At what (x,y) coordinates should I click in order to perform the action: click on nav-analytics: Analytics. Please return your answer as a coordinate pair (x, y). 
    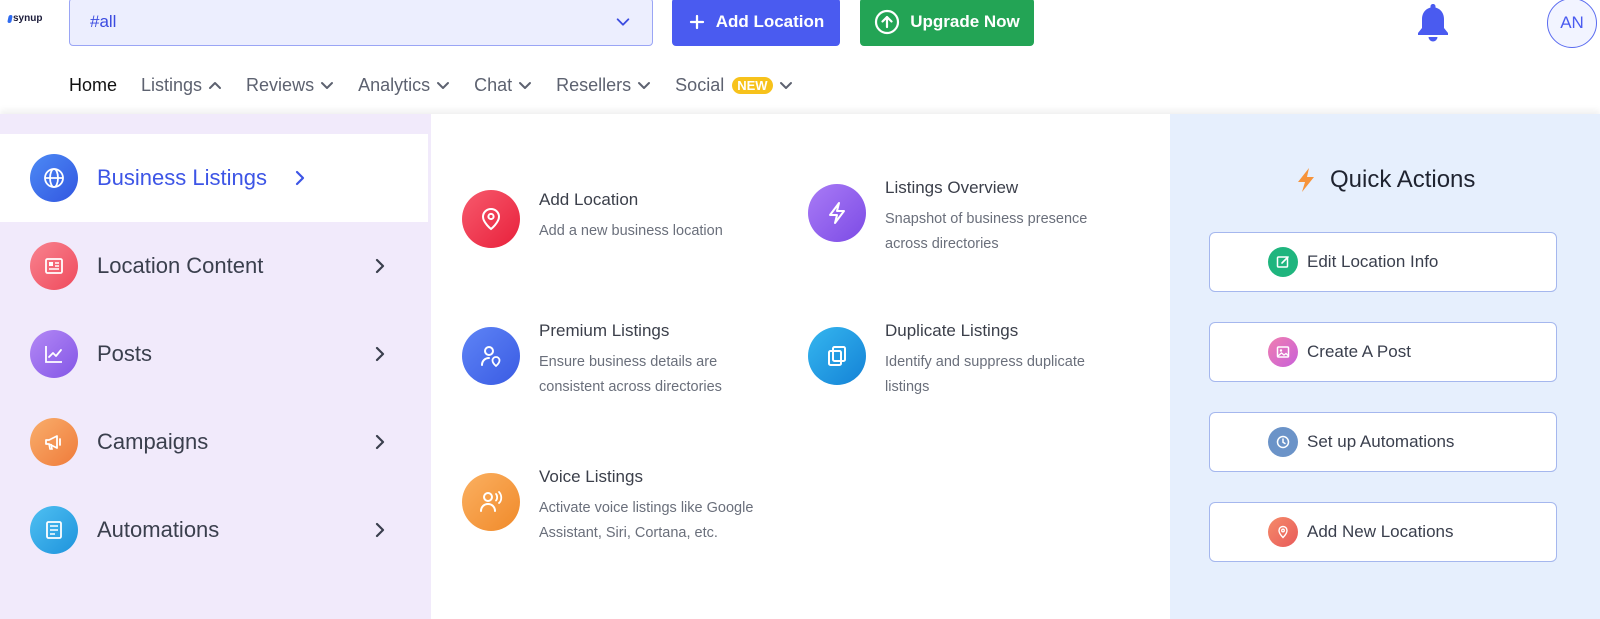
    Looking at the image, I should click on (404, 85).